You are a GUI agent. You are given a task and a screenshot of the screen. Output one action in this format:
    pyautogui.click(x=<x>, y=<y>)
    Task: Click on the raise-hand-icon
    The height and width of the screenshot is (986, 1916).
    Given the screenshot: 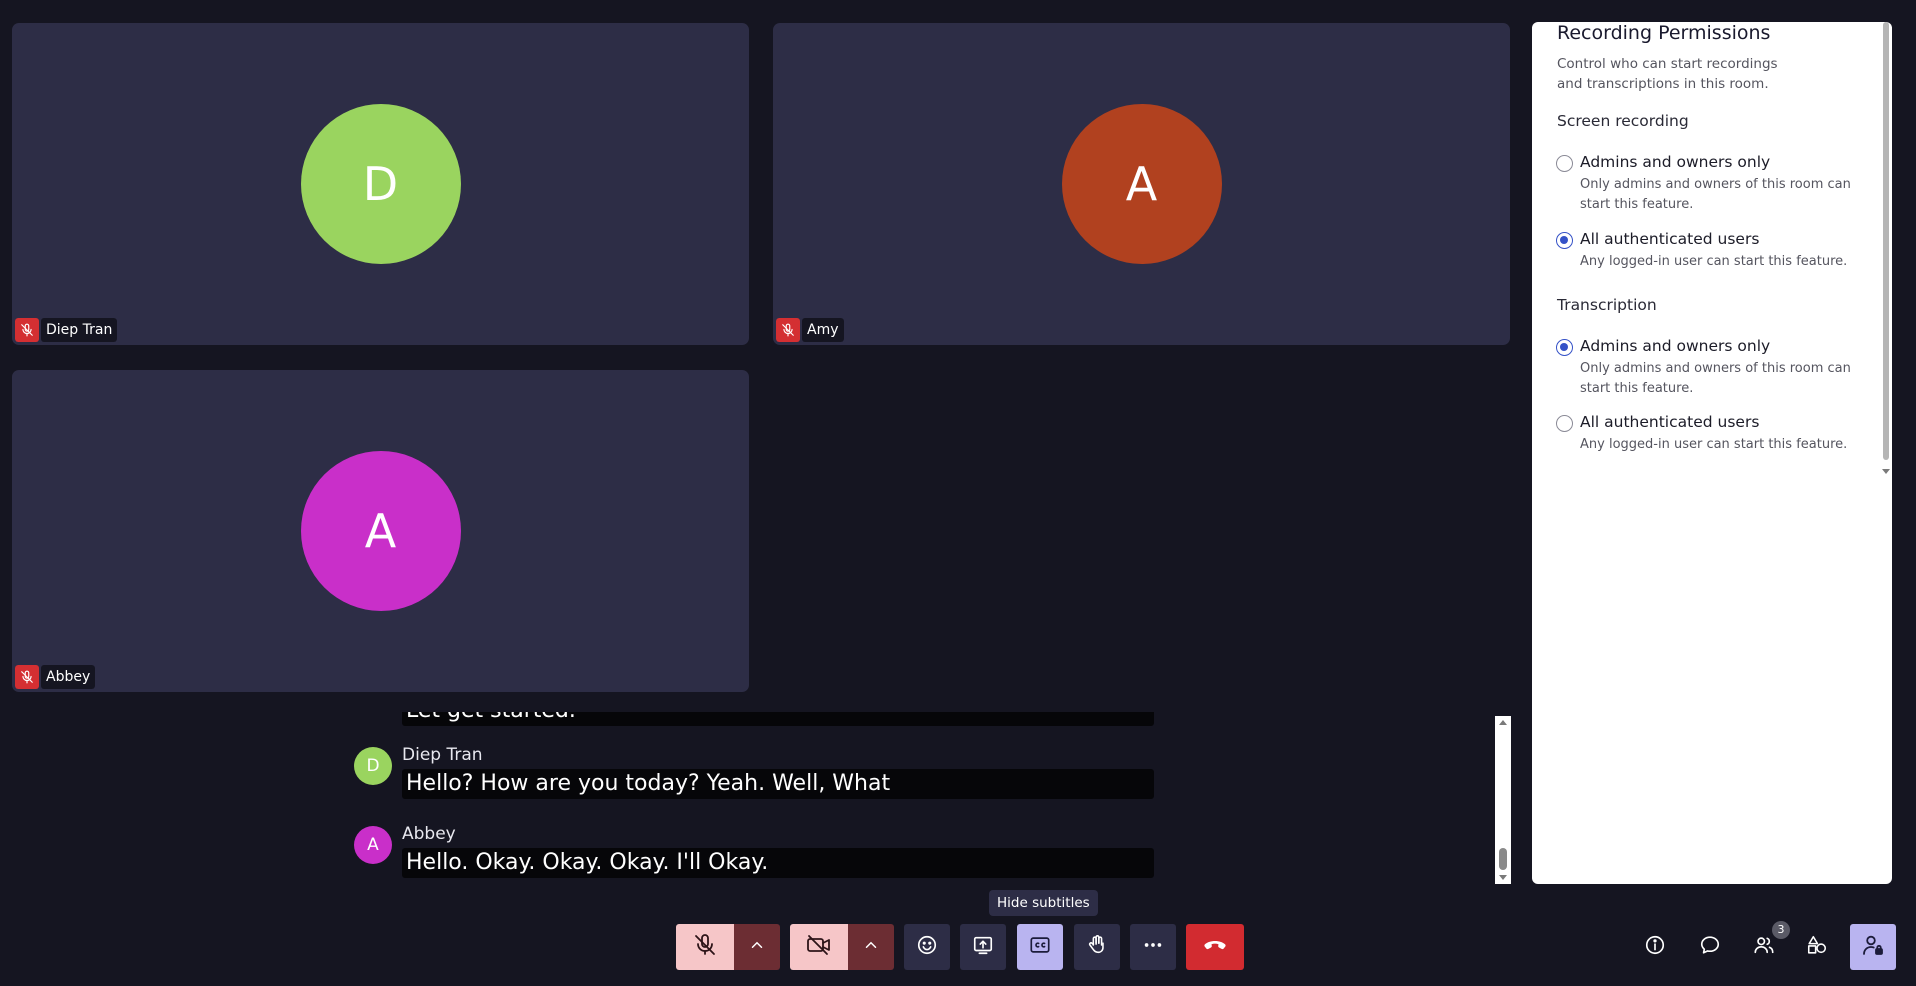 What is the action you would take?
    pyautogui.click(x=1097, y=947)
    